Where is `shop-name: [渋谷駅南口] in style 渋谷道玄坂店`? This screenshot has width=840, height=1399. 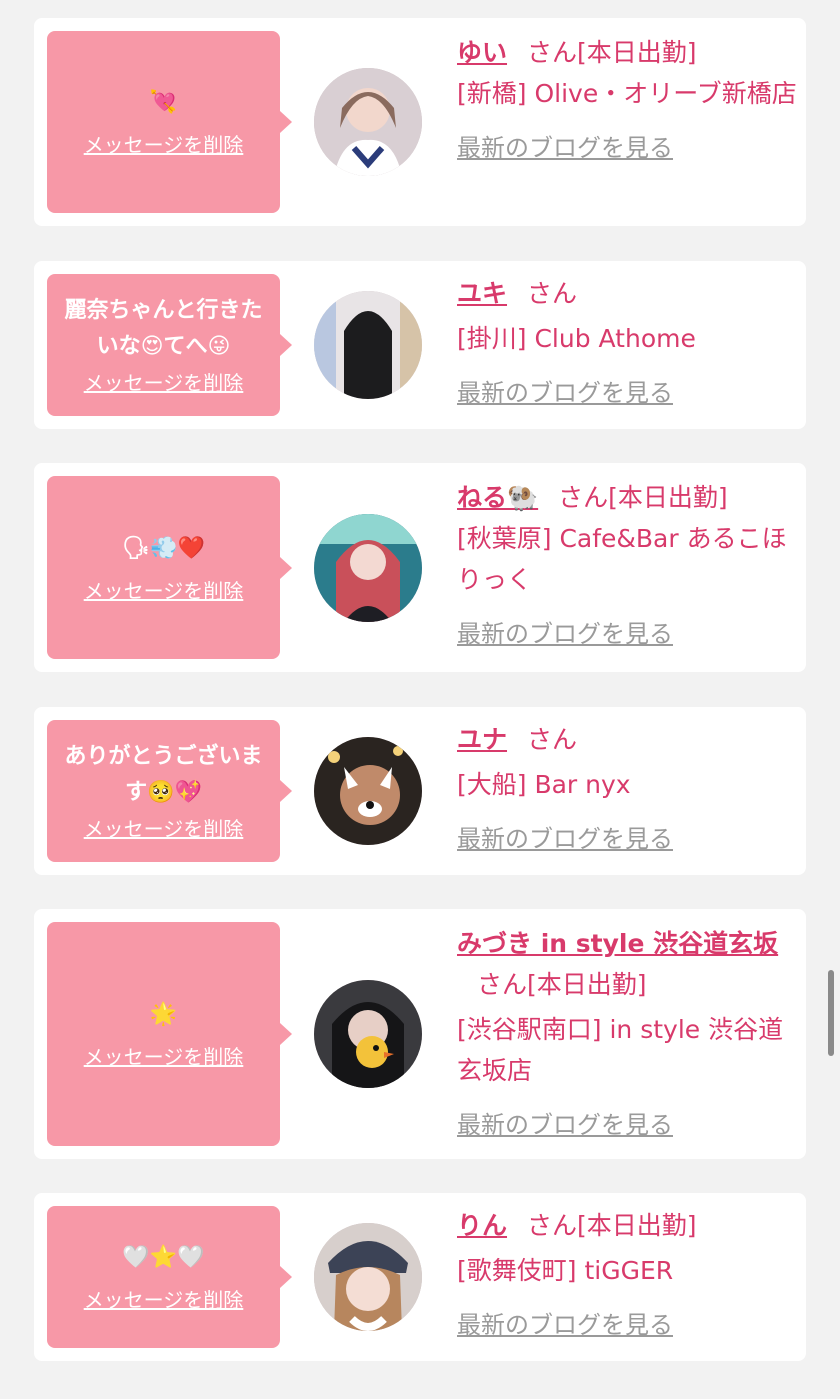 shop-name: [渋谷駅南口] in style 渋谷道玄坂店 is located at coordinates (620, 1050).